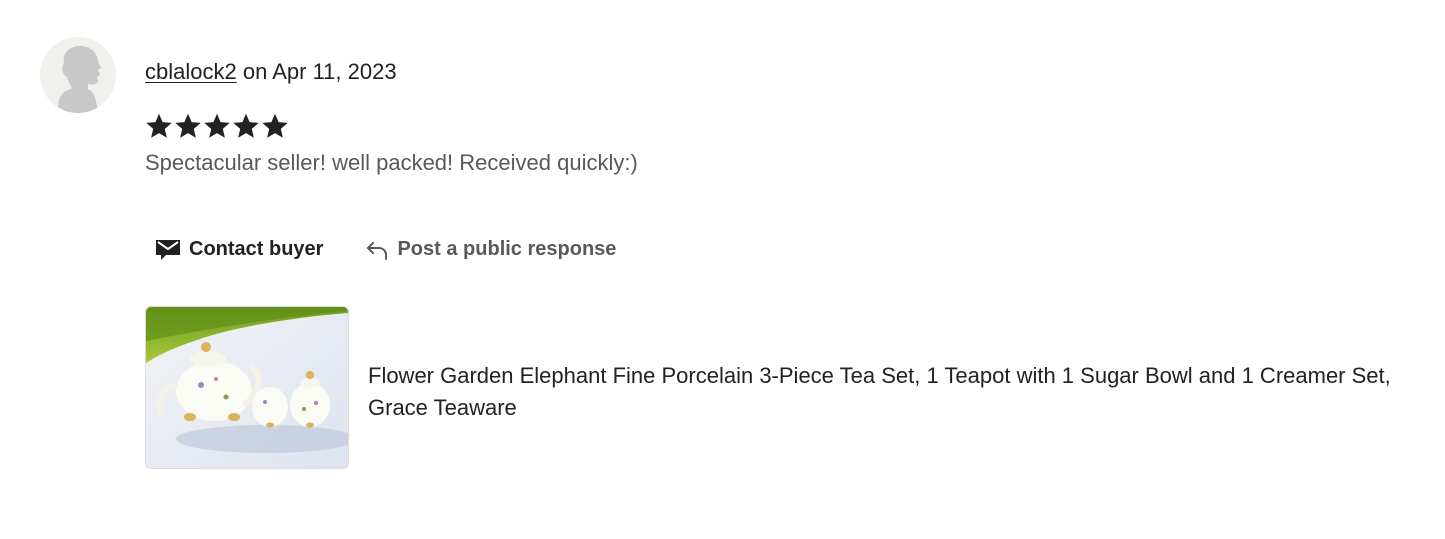 The height and width of the screenshot is (539, 1445). What do you see at coordinates (191, 71) in the screenshot?
I see `reviewer-name-link: cblalock2` at bounding box center [191, 71].